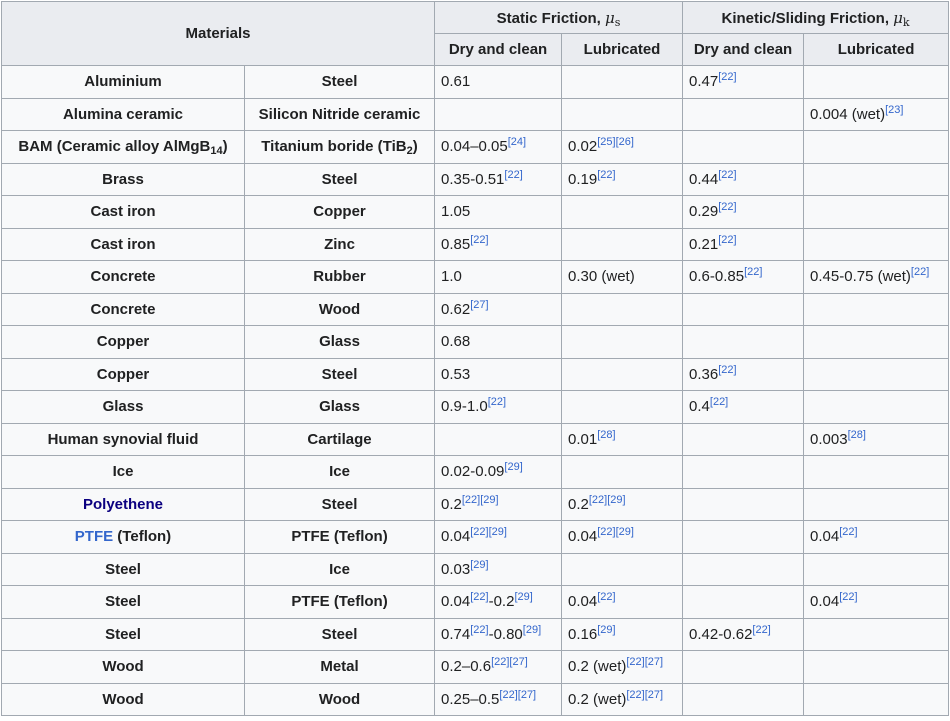  Describe the element at coordinates (123, 82) in the screenshot. I see `material-1: Aluminium` at that location.